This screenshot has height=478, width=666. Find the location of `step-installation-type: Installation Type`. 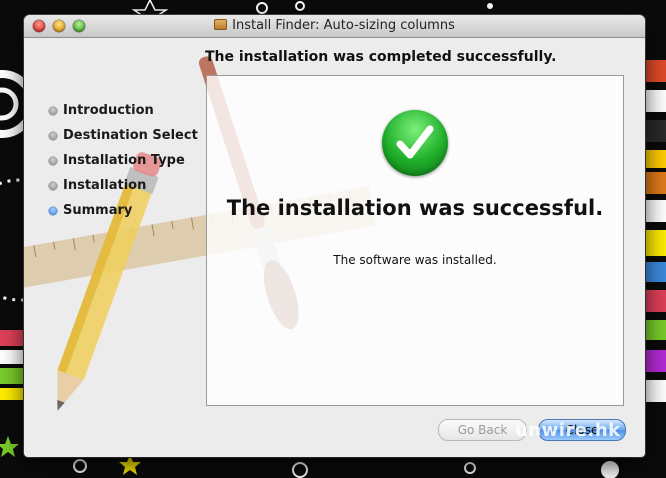

step-installation-type: Installation Type is located at coordinates (123, 160).